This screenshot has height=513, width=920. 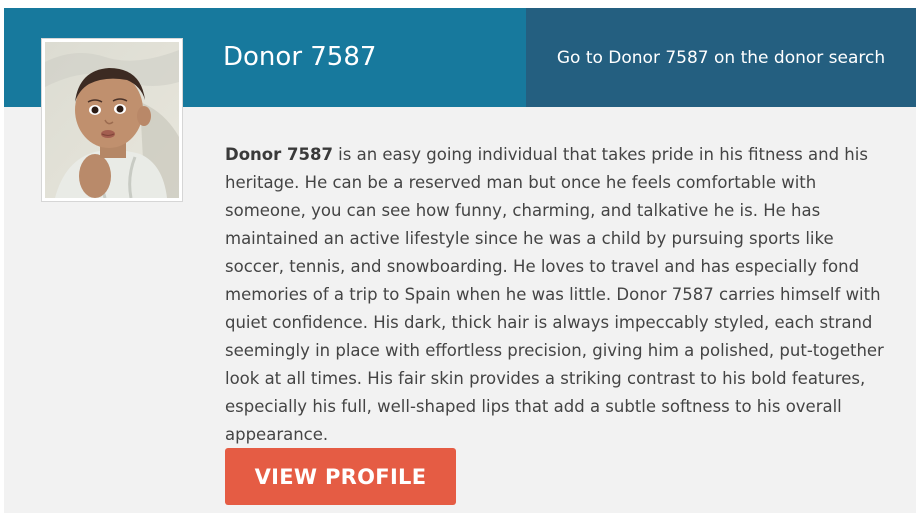 I want to click on header-search-bar: Go to Donor 7587 on the donor search, so click(x=721, y=57).